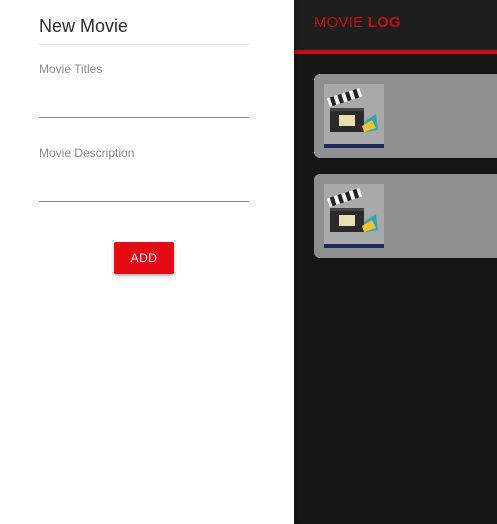 Image resolution: width=497 pixels, height=524 pixels. What do you see at coordinates (144, 187) in the screenshot?
I see `movie-description-input` at bounding box center [144, 187].